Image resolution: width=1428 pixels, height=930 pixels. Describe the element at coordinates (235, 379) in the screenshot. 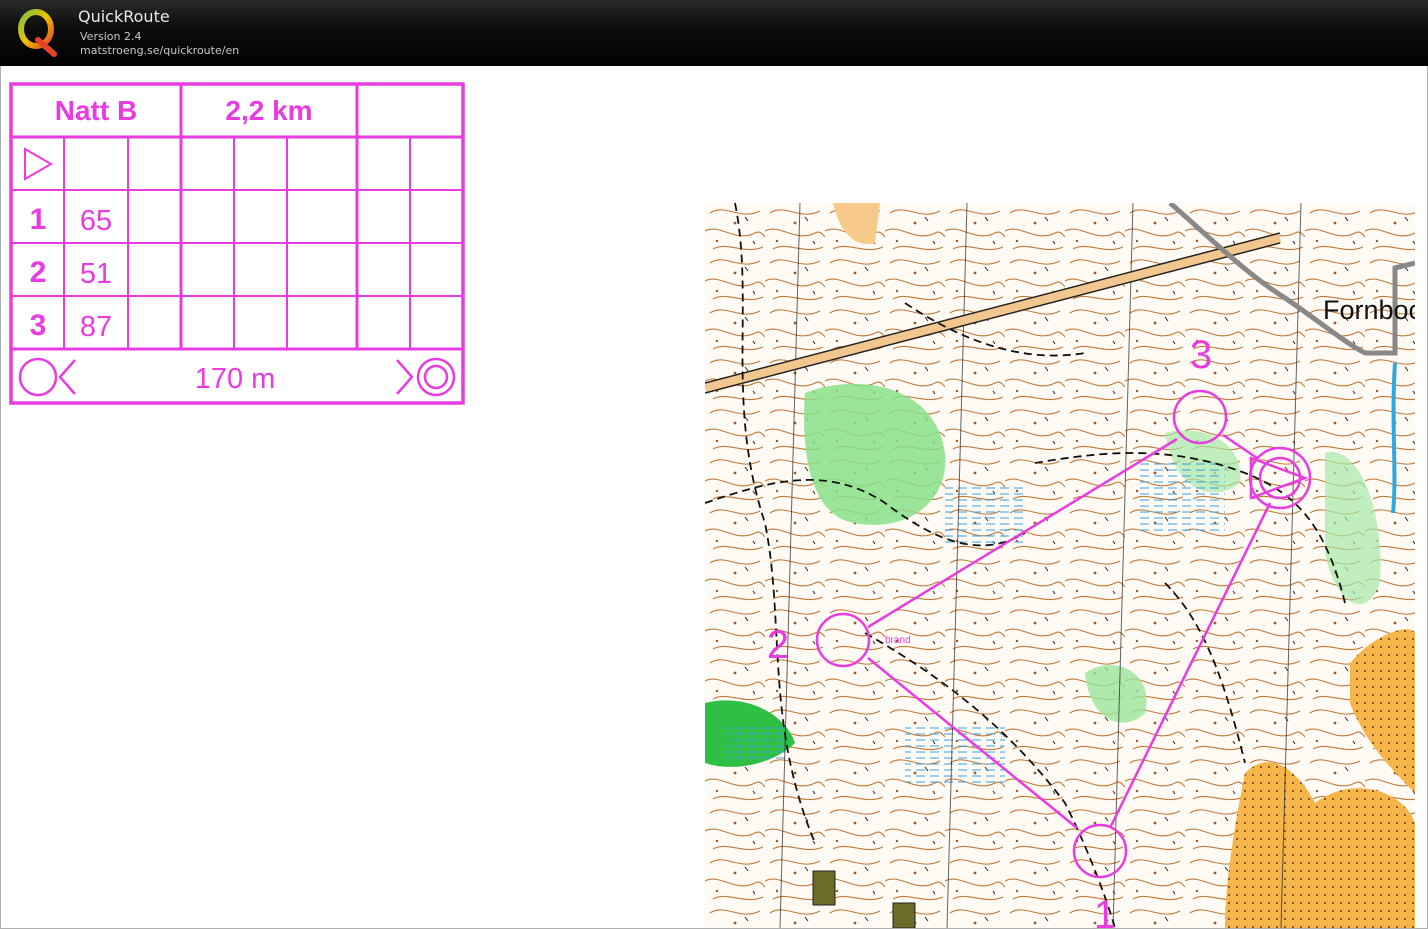

I see `finish-distance: 170 m` at that location.